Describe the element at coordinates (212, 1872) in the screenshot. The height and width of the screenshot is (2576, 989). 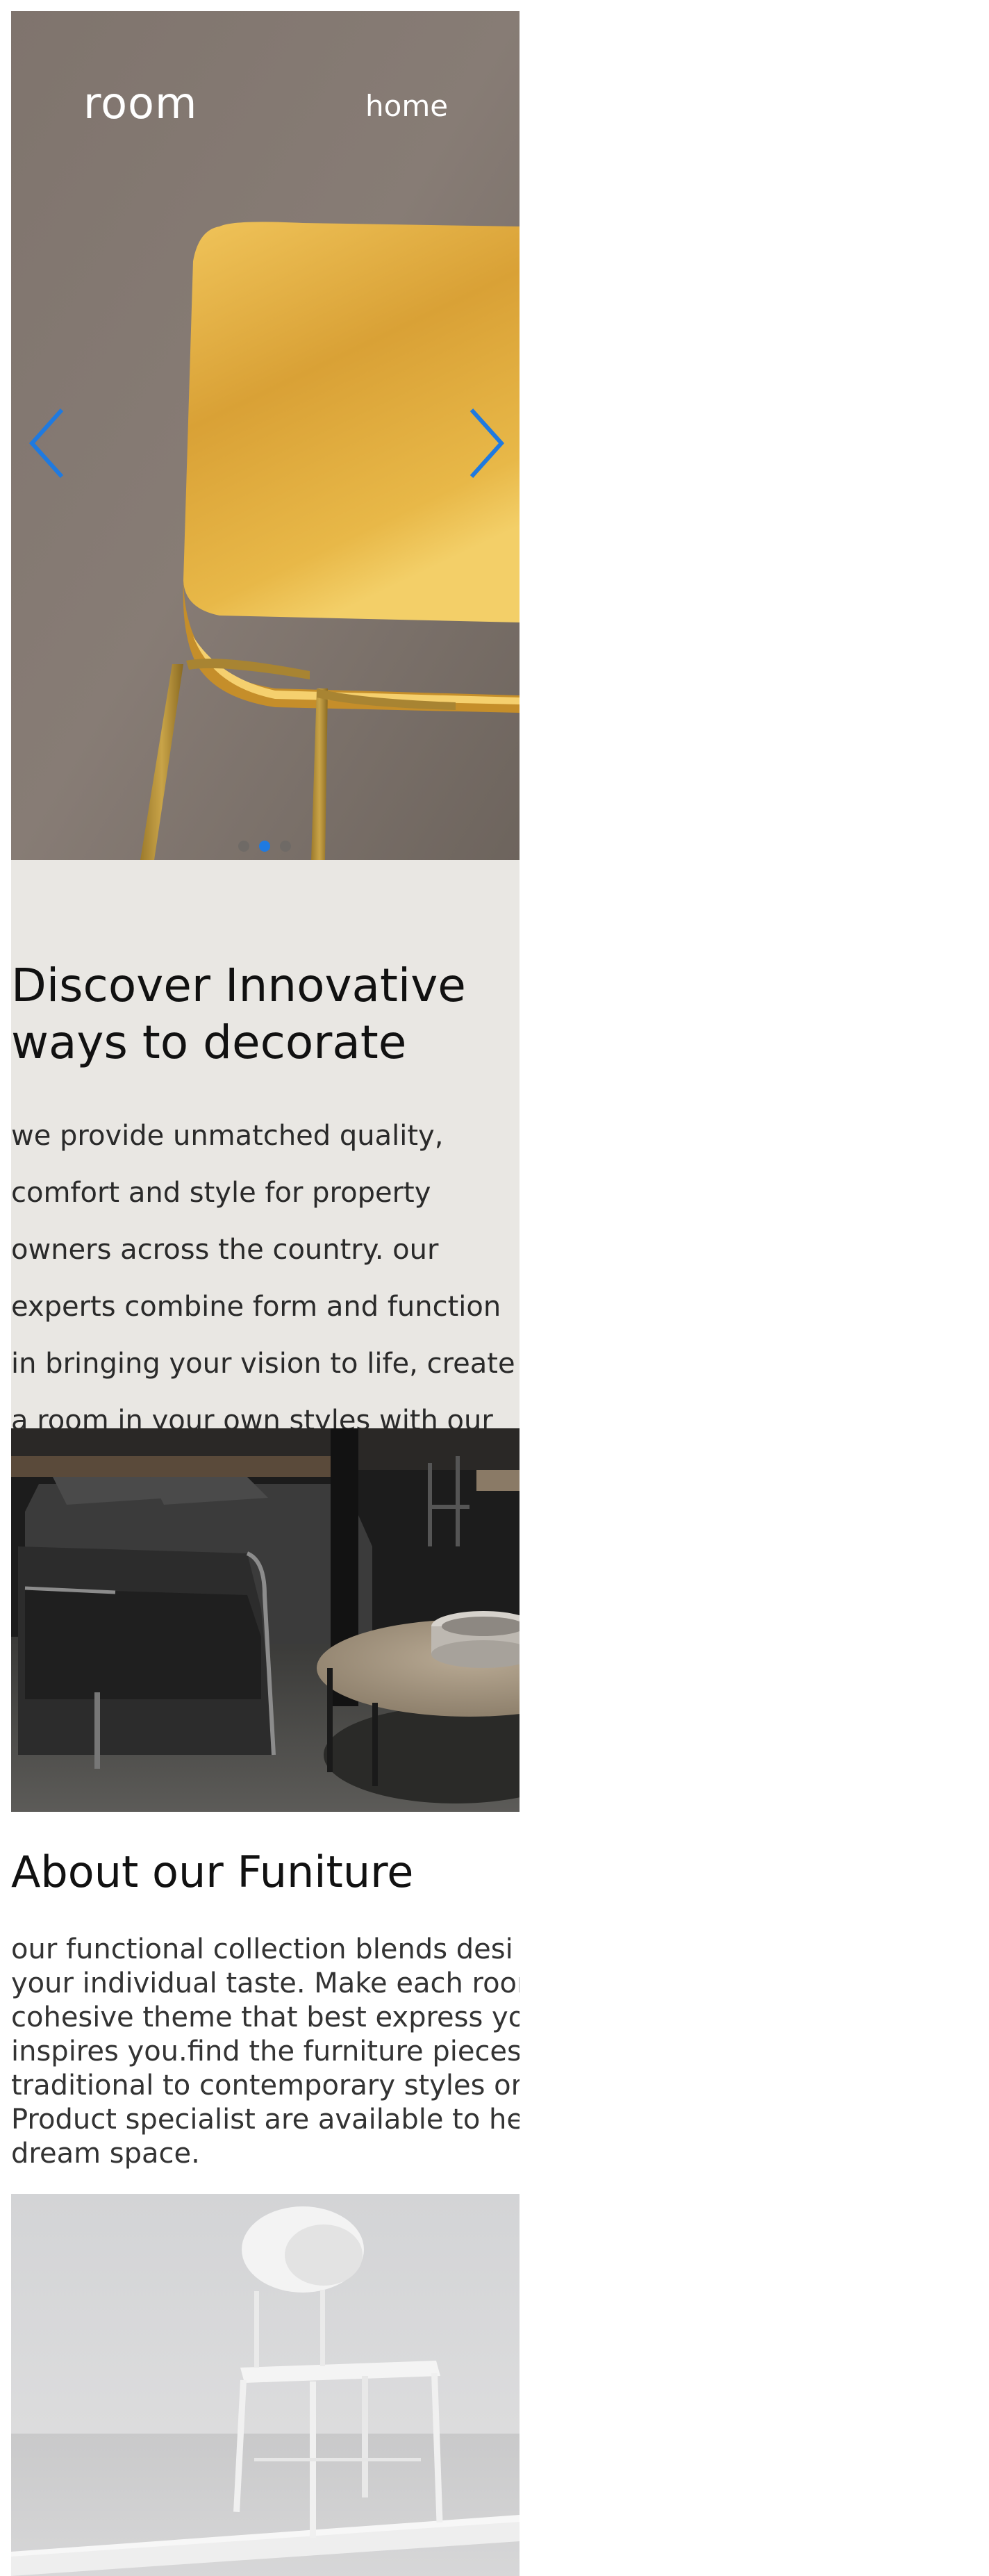
I see `about-title: About our Funiture` at that location.